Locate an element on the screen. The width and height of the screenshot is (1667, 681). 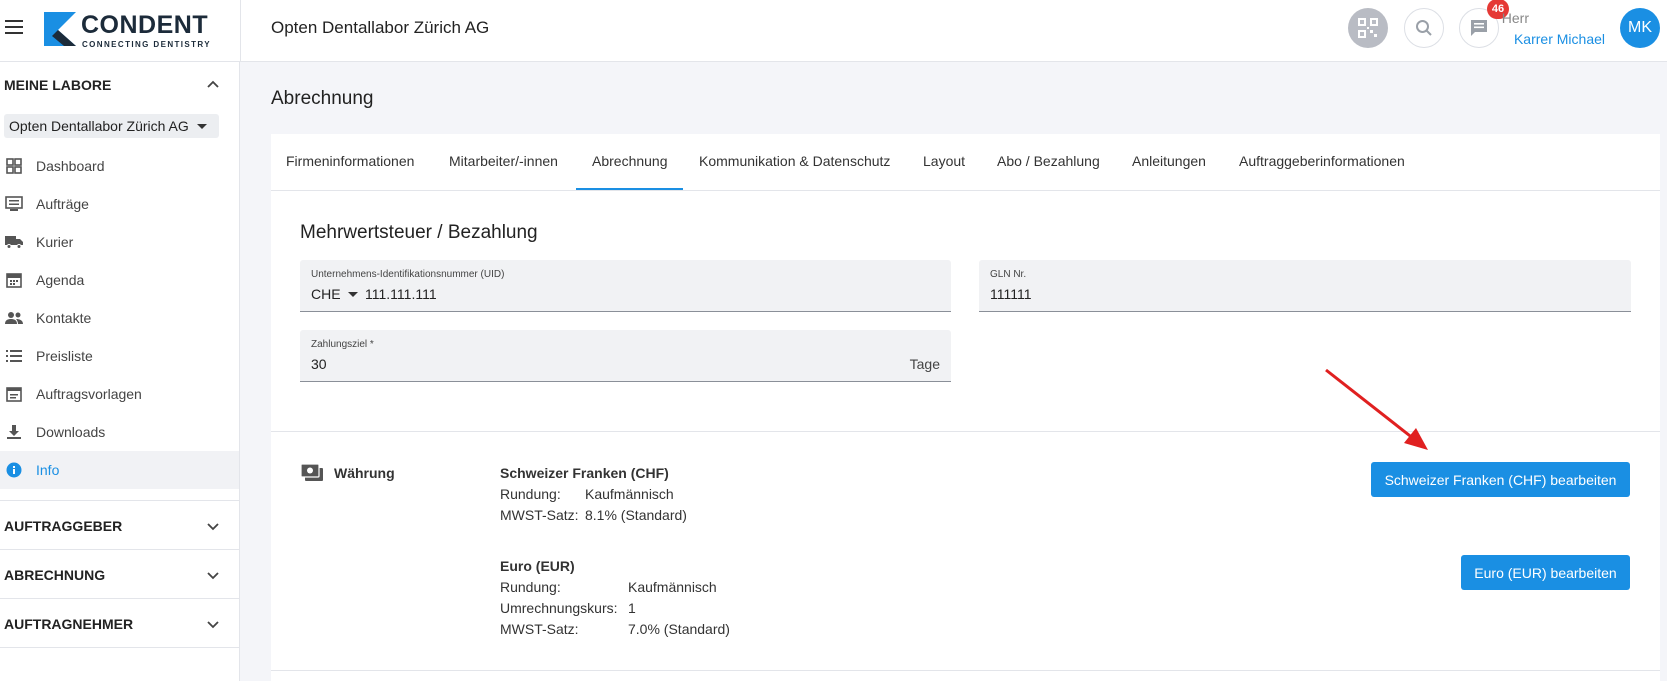
sidebar-item-info: Info is located at coordinates (119, 470).